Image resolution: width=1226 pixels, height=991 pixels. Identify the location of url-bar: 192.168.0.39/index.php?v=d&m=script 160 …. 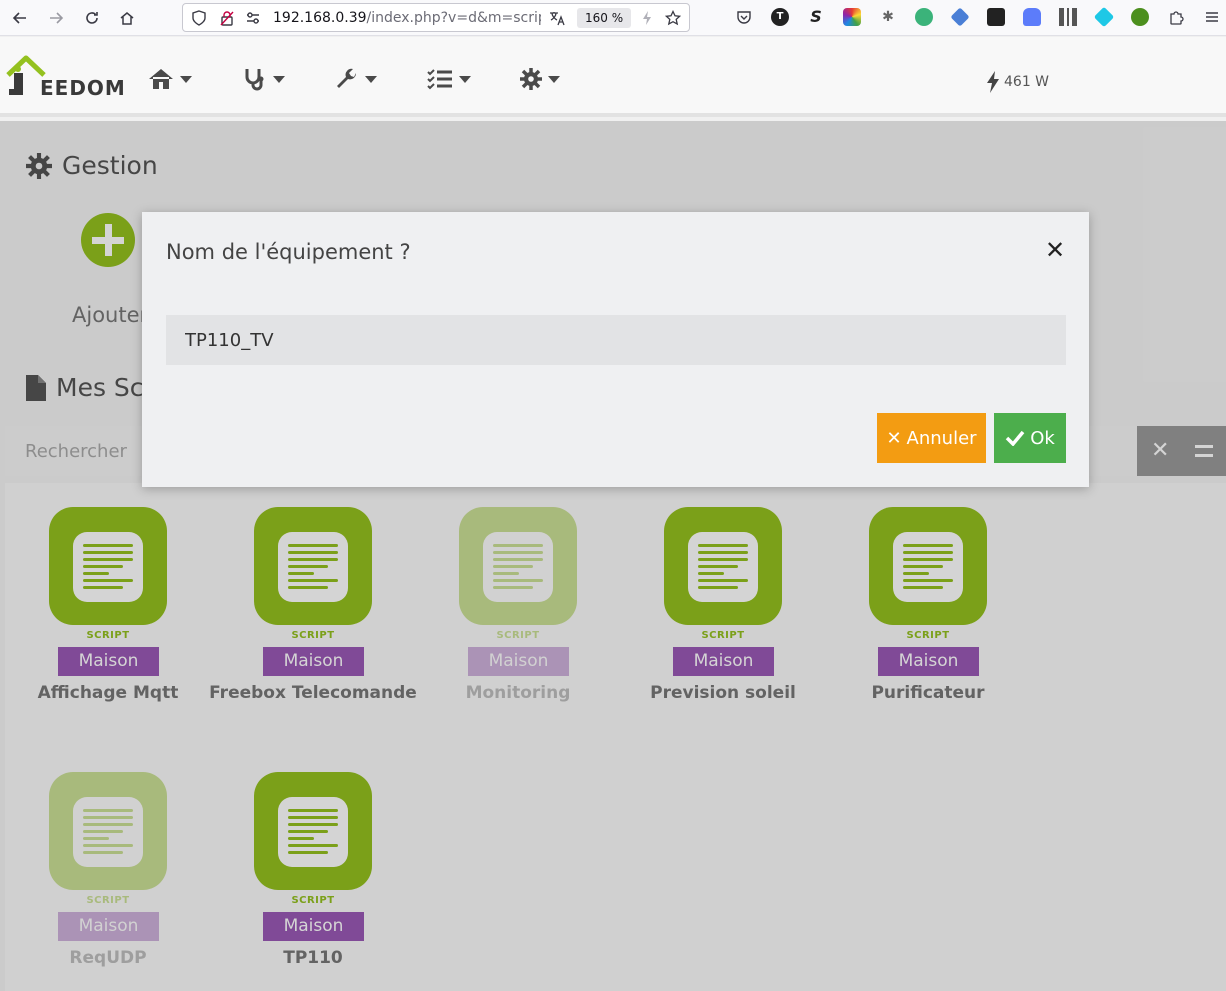
(436, 17).